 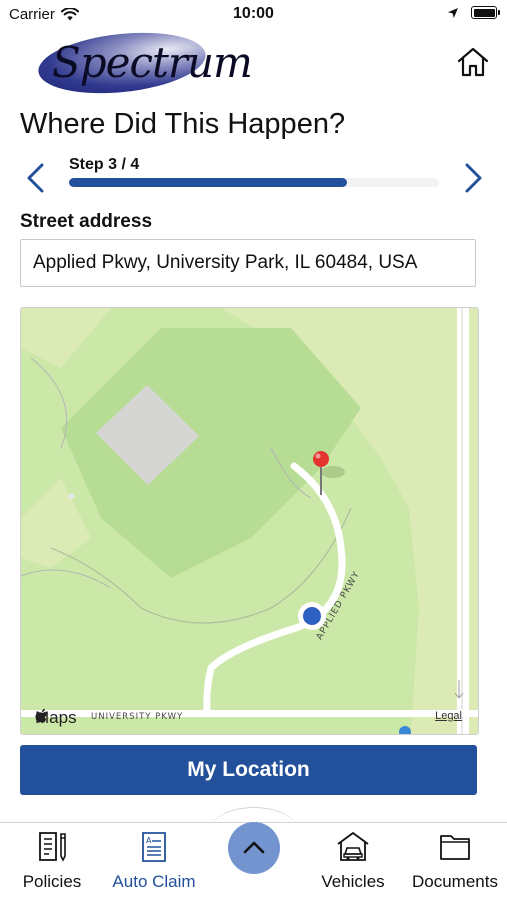 What do you see at coordinates (149, 840) in the screenshot?
I see `svg-text: A` at bounding box center [149, 840].